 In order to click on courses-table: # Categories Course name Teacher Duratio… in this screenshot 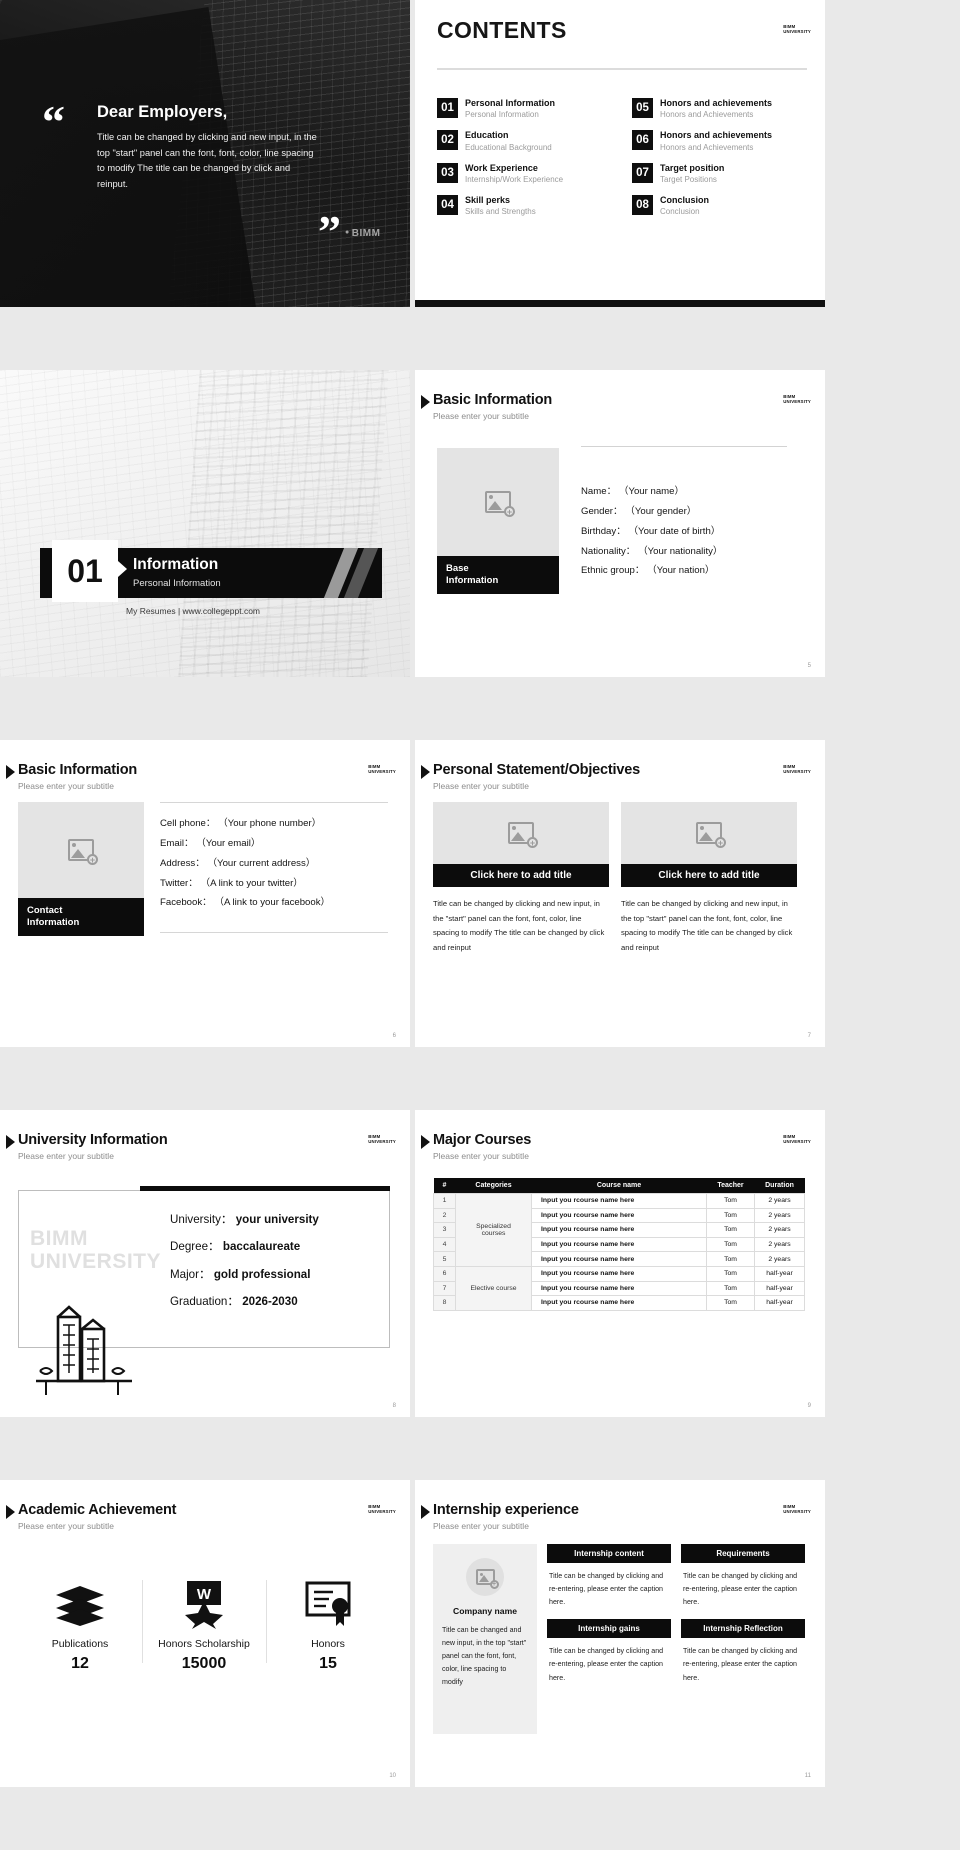, I will do `click(619, 1244)`.